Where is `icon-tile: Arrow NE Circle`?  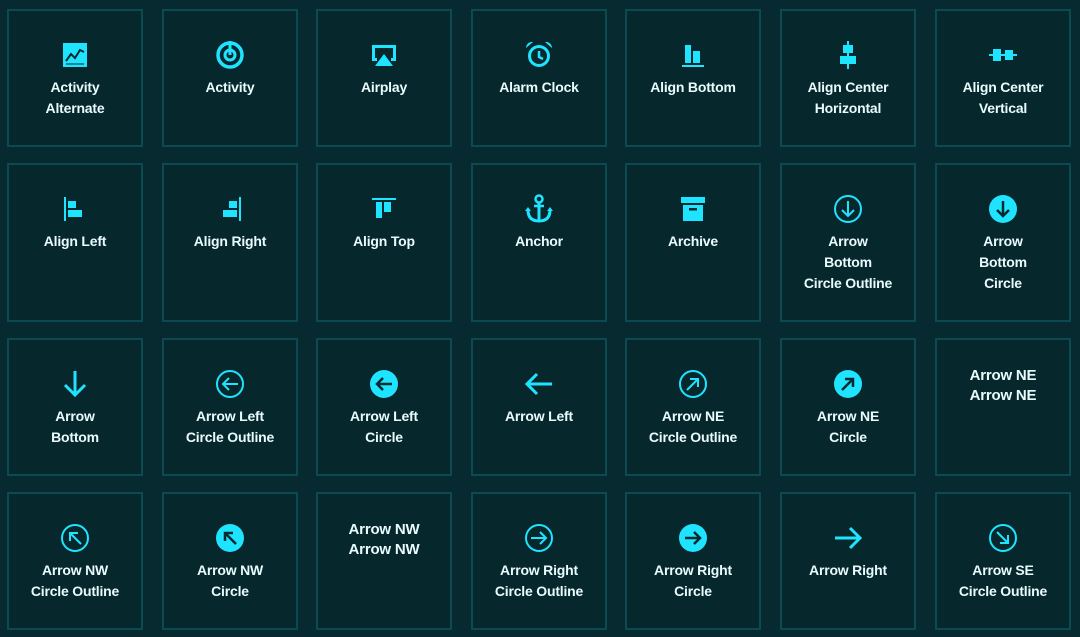 icon-tile: Arrow NE Circle is located at coordinates (848, 407).